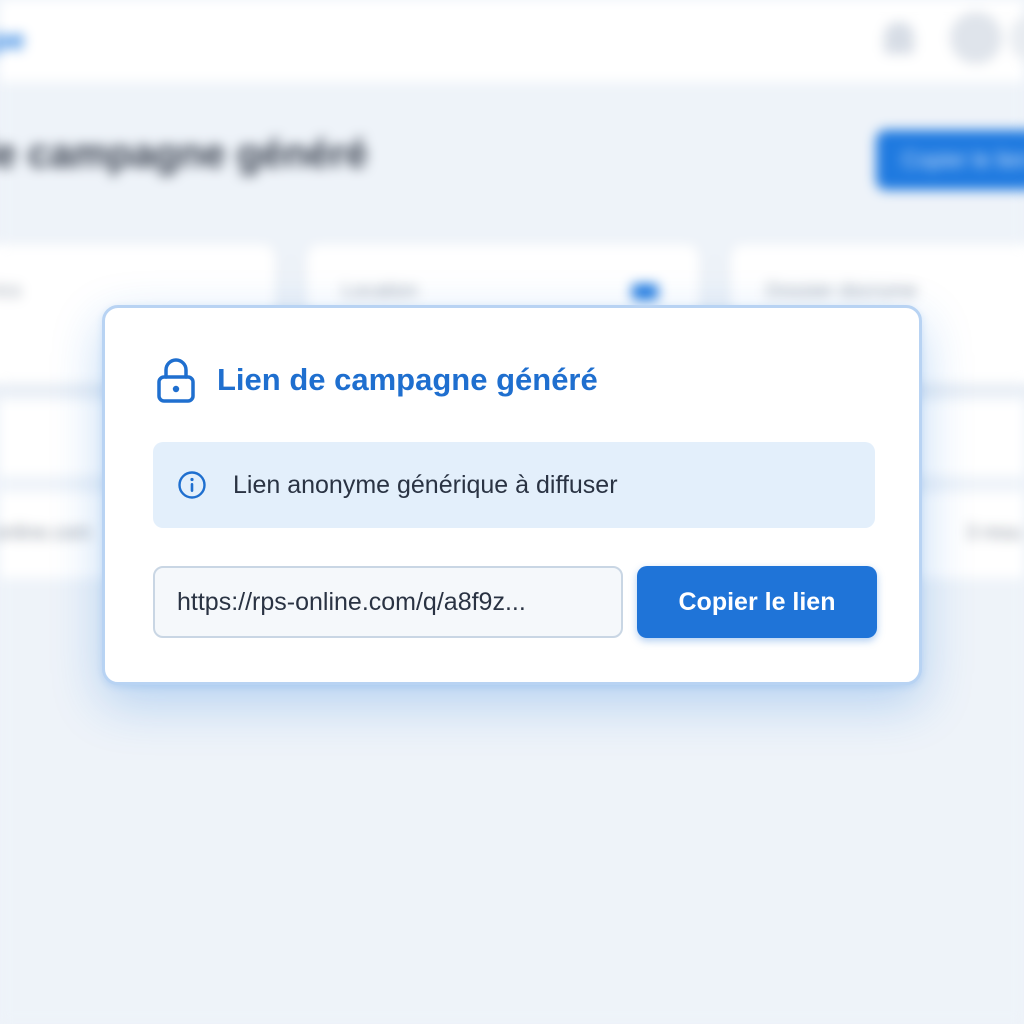 This screenshot has width=1024, height=1024. What do you see at coordinates (388, 602) in the screenshot?
I see `campaign-link-field` at bounding box center [388, 602].